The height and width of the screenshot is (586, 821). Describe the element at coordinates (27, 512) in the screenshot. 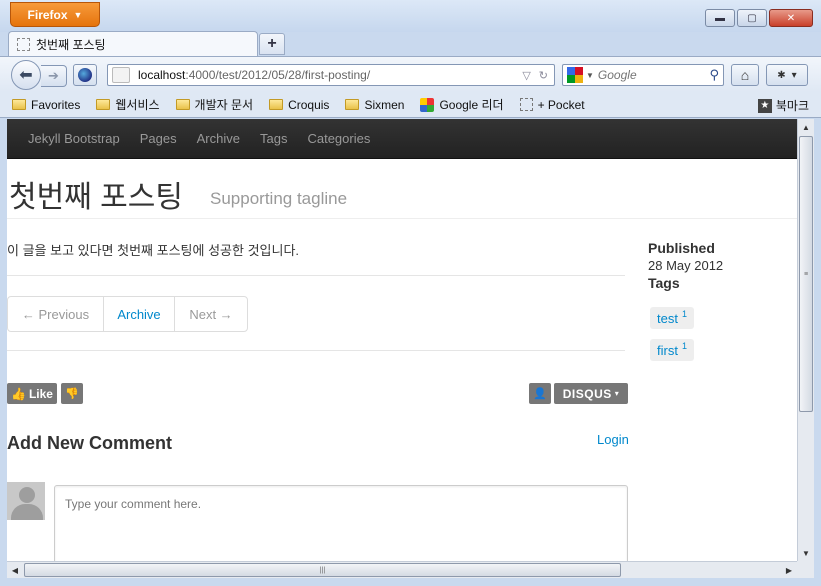

I see `avatar-body-icon` at that location.